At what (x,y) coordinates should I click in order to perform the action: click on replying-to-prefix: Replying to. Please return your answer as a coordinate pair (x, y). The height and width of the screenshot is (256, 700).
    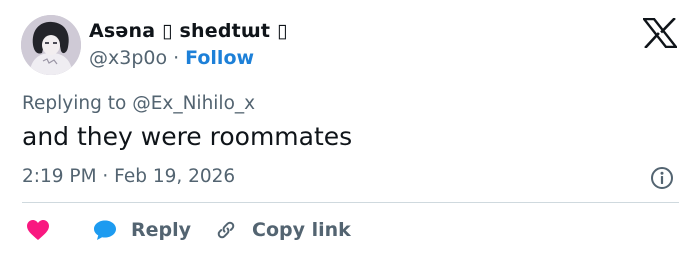
    Looking at the image, I should click on (74, 103).